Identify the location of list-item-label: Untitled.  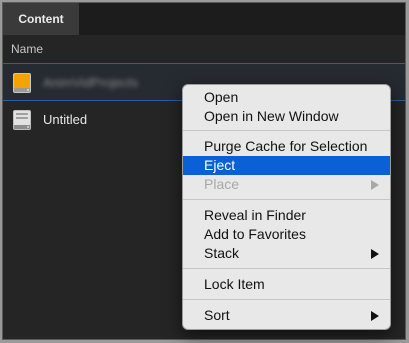
(65, 119).